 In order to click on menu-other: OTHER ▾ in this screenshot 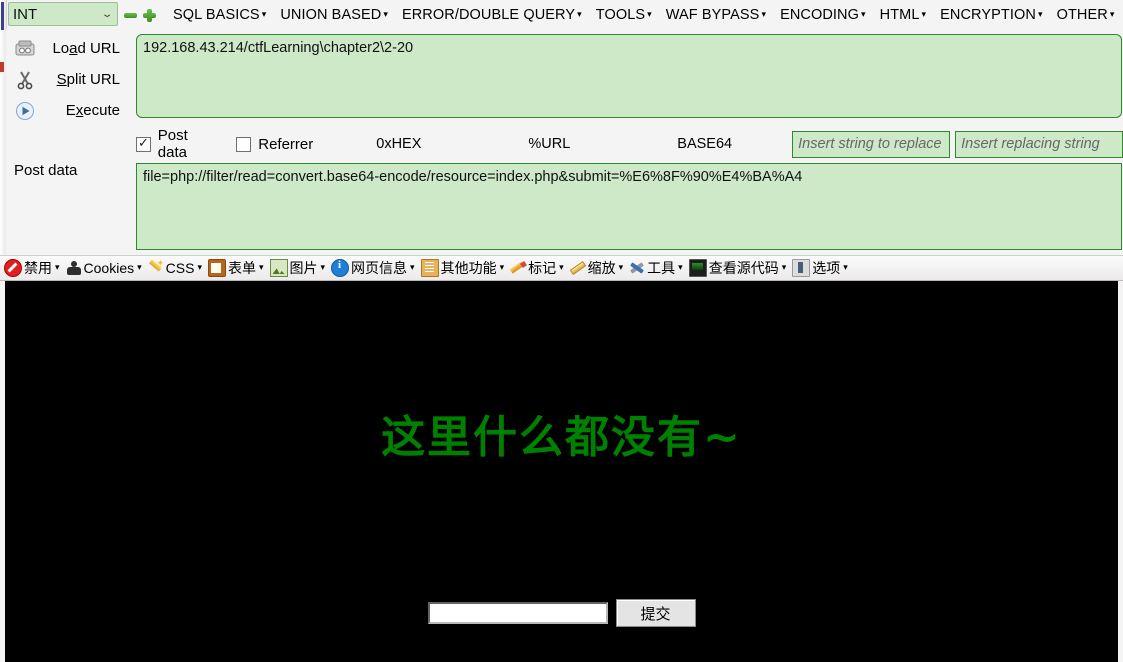, I will do `click(1086, 15)`.